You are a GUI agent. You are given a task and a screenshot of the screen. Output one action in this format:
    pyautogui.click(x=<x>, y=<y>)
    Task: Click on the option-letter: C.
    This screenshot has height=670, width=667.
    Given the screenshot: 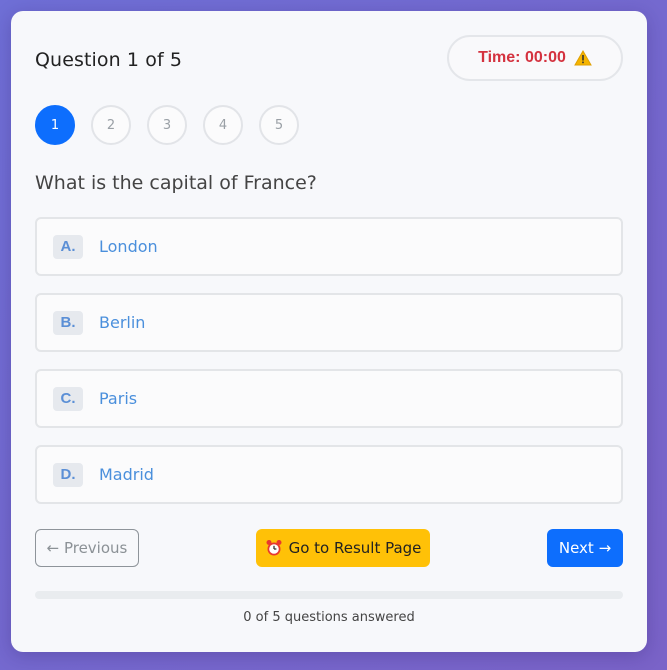 What is the action you would take?
    pyautogui.click(x=68, y=398)
    